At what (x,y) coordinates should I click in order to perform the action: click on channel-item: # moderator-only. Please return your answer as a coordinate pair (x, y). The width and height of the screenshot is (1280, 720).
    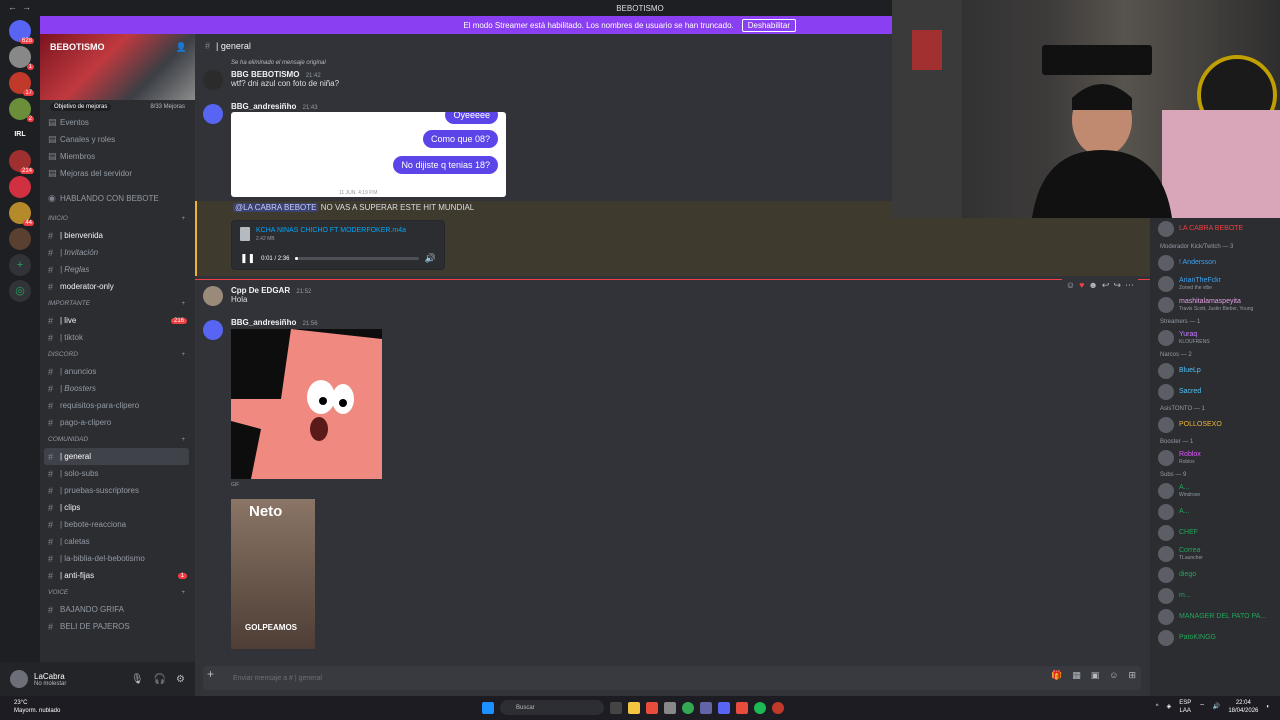
    Looking at the image, I should click on (117, 286).